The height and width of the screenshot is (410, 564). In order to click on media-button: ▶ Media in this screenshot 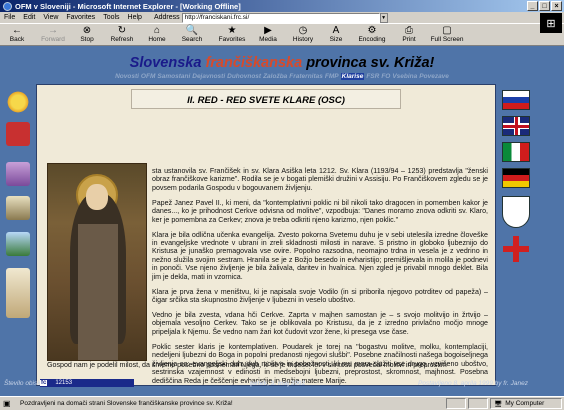, I will do `click(268, 33)`.